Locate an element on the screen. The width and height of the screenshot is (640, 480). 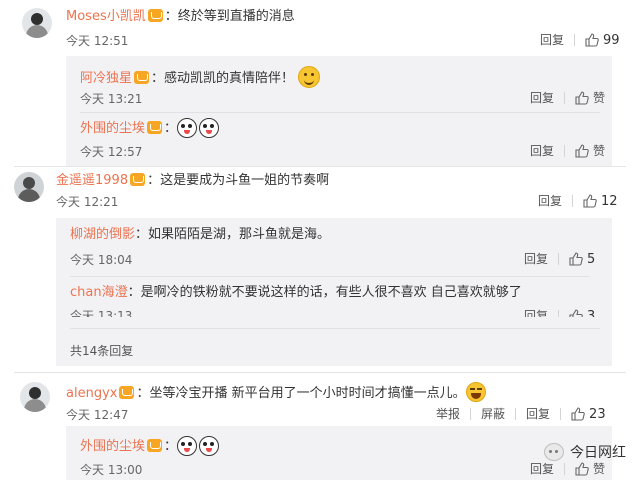
reply-text-line: 柳湖的倒影：如果陌陌是湖，那斗鱼就是海。 is located at coordinates (200, 234).